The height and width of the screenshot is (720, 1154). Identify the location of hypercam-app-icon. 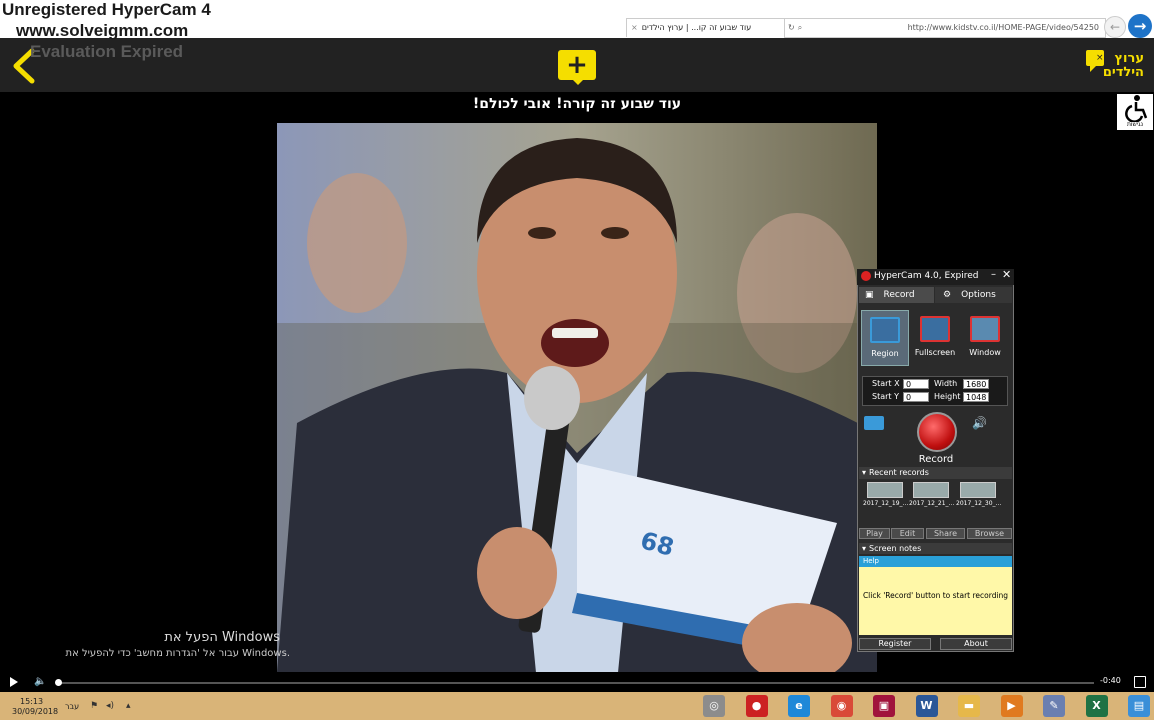
(866, 276).